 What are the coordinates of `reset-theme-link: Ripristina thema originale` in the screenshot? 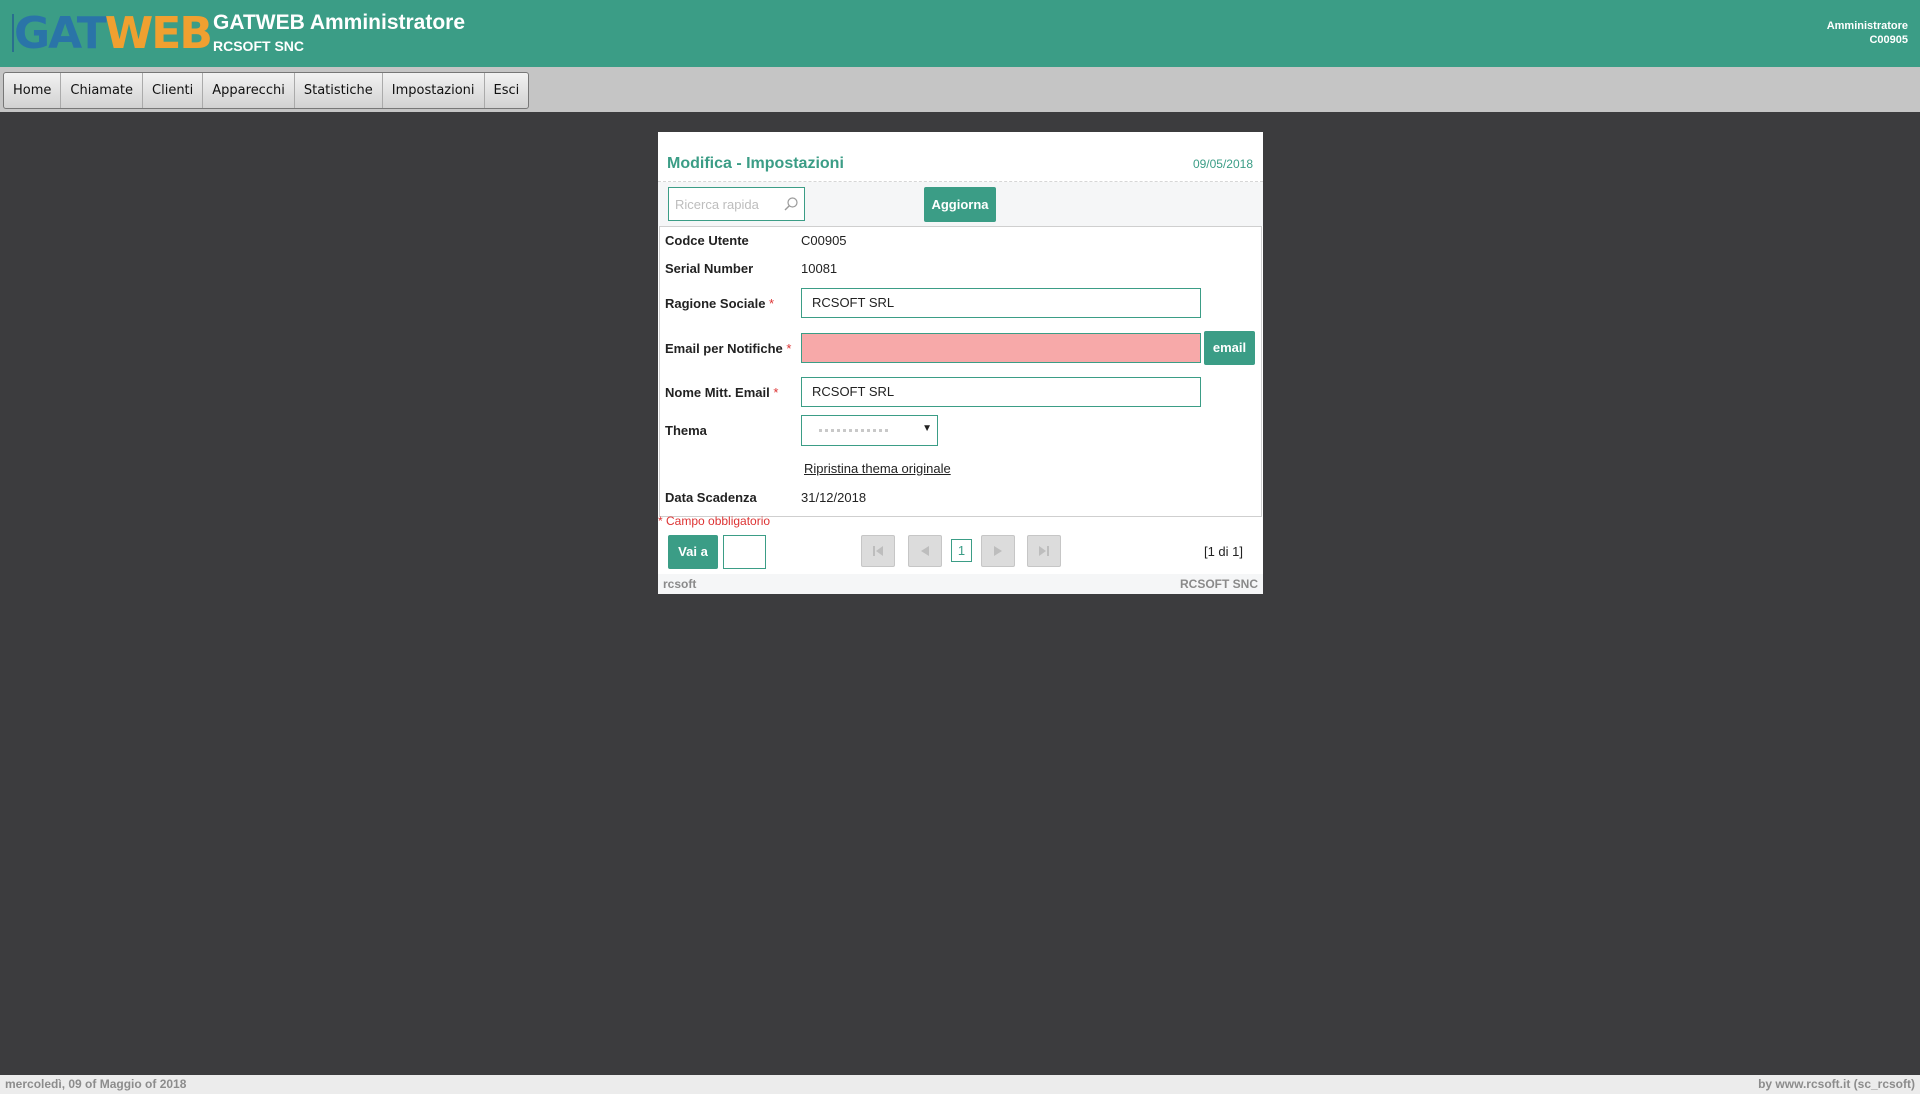 It's located at (877, 468).